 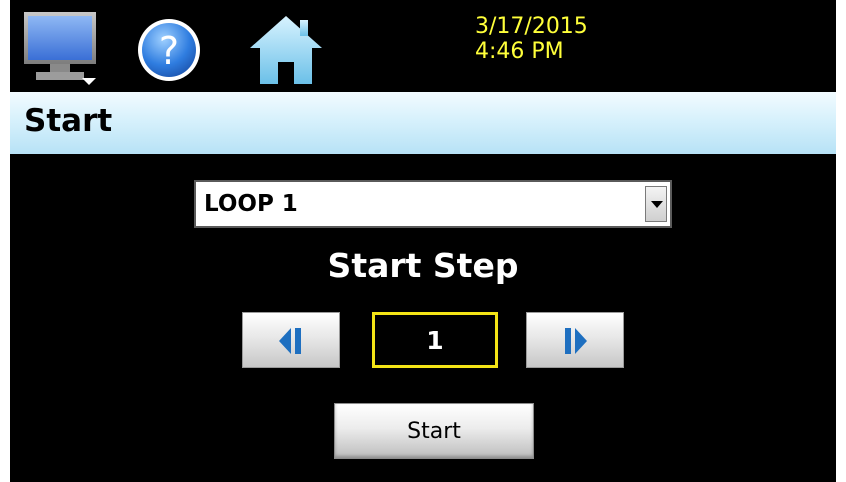 I want to click on title-bar: Start, so click(x=423, y=123).